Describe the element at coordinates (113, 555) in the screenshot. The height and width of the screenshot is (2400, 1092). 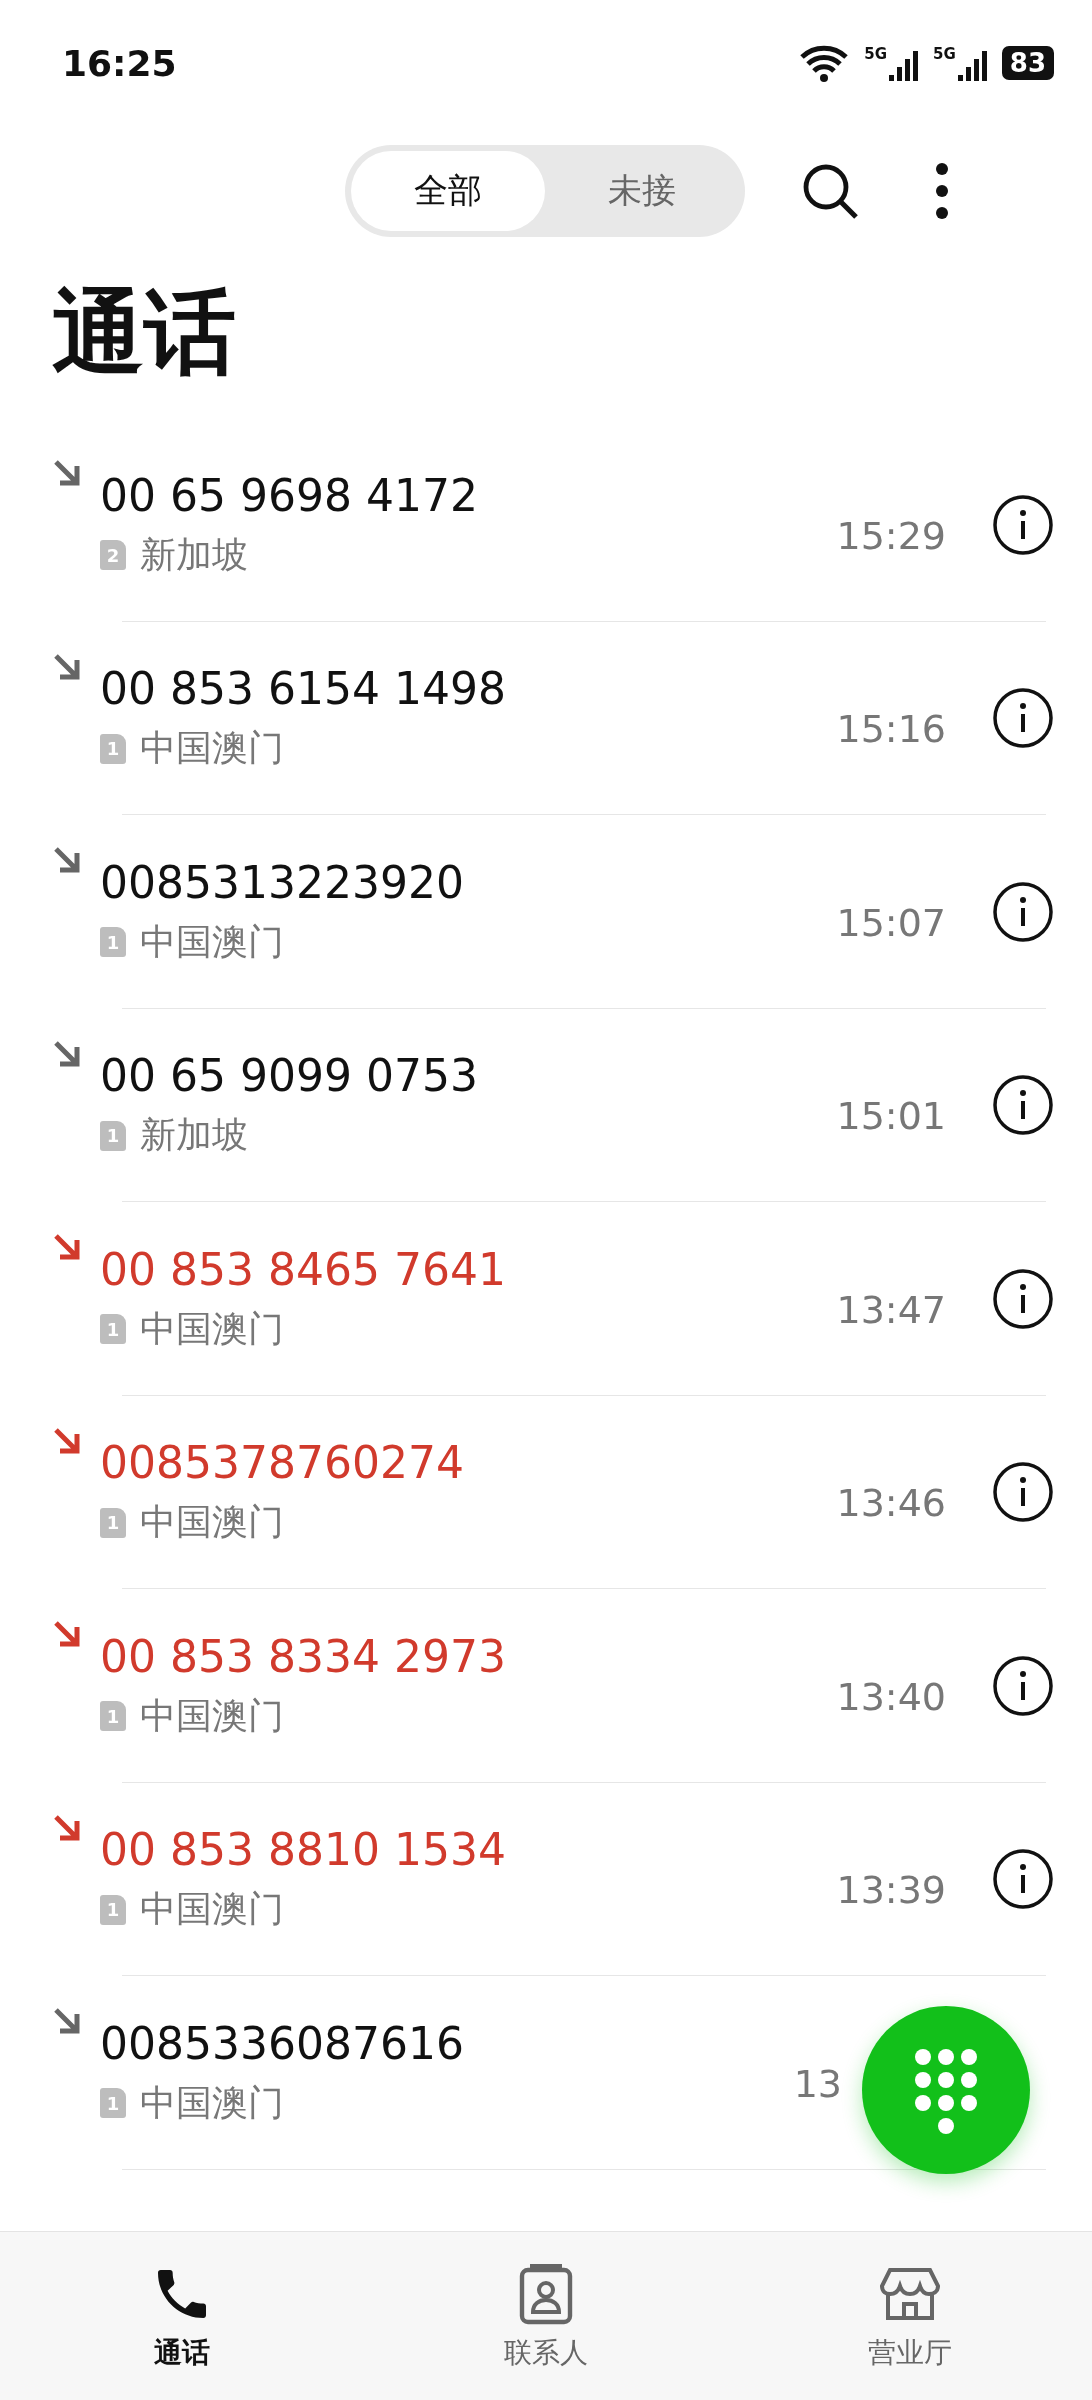
I see `sim-badge: 2` at that location.